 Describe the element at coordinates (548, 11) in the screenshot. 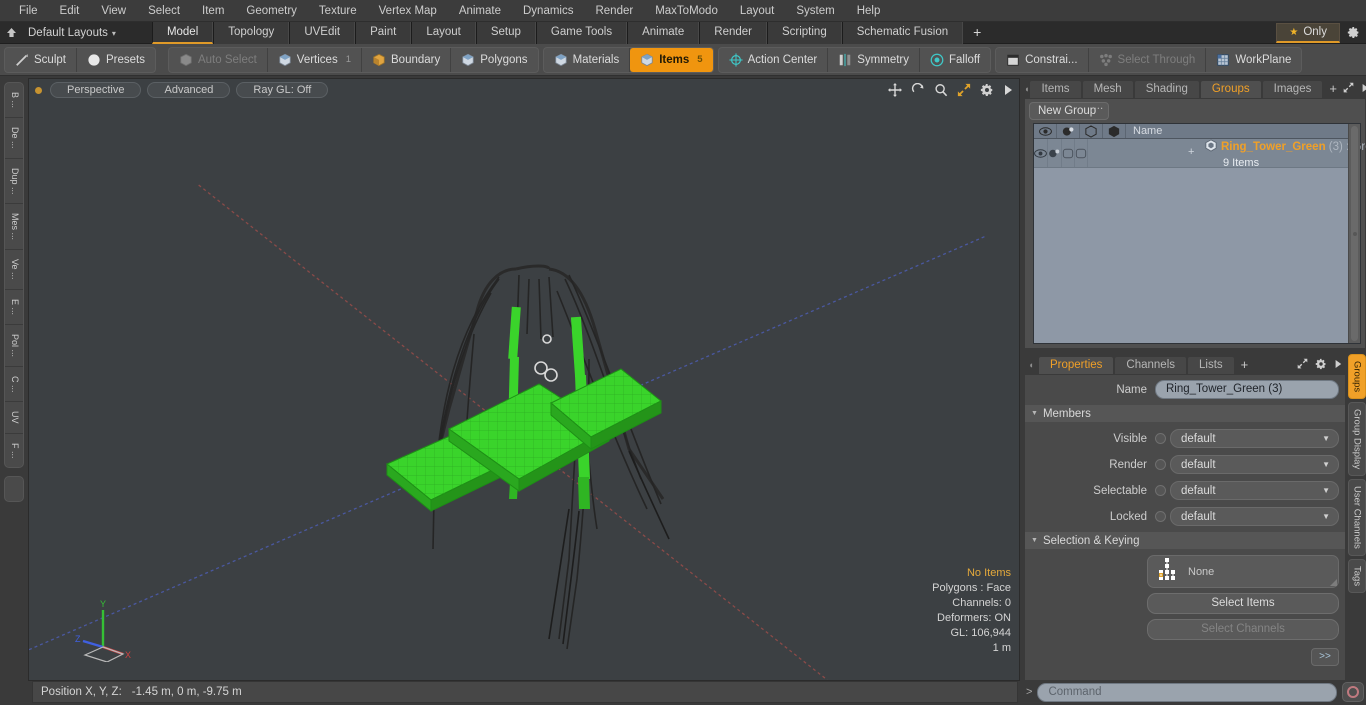

I see `menu-item-dynamics: Dynamics` at that location.